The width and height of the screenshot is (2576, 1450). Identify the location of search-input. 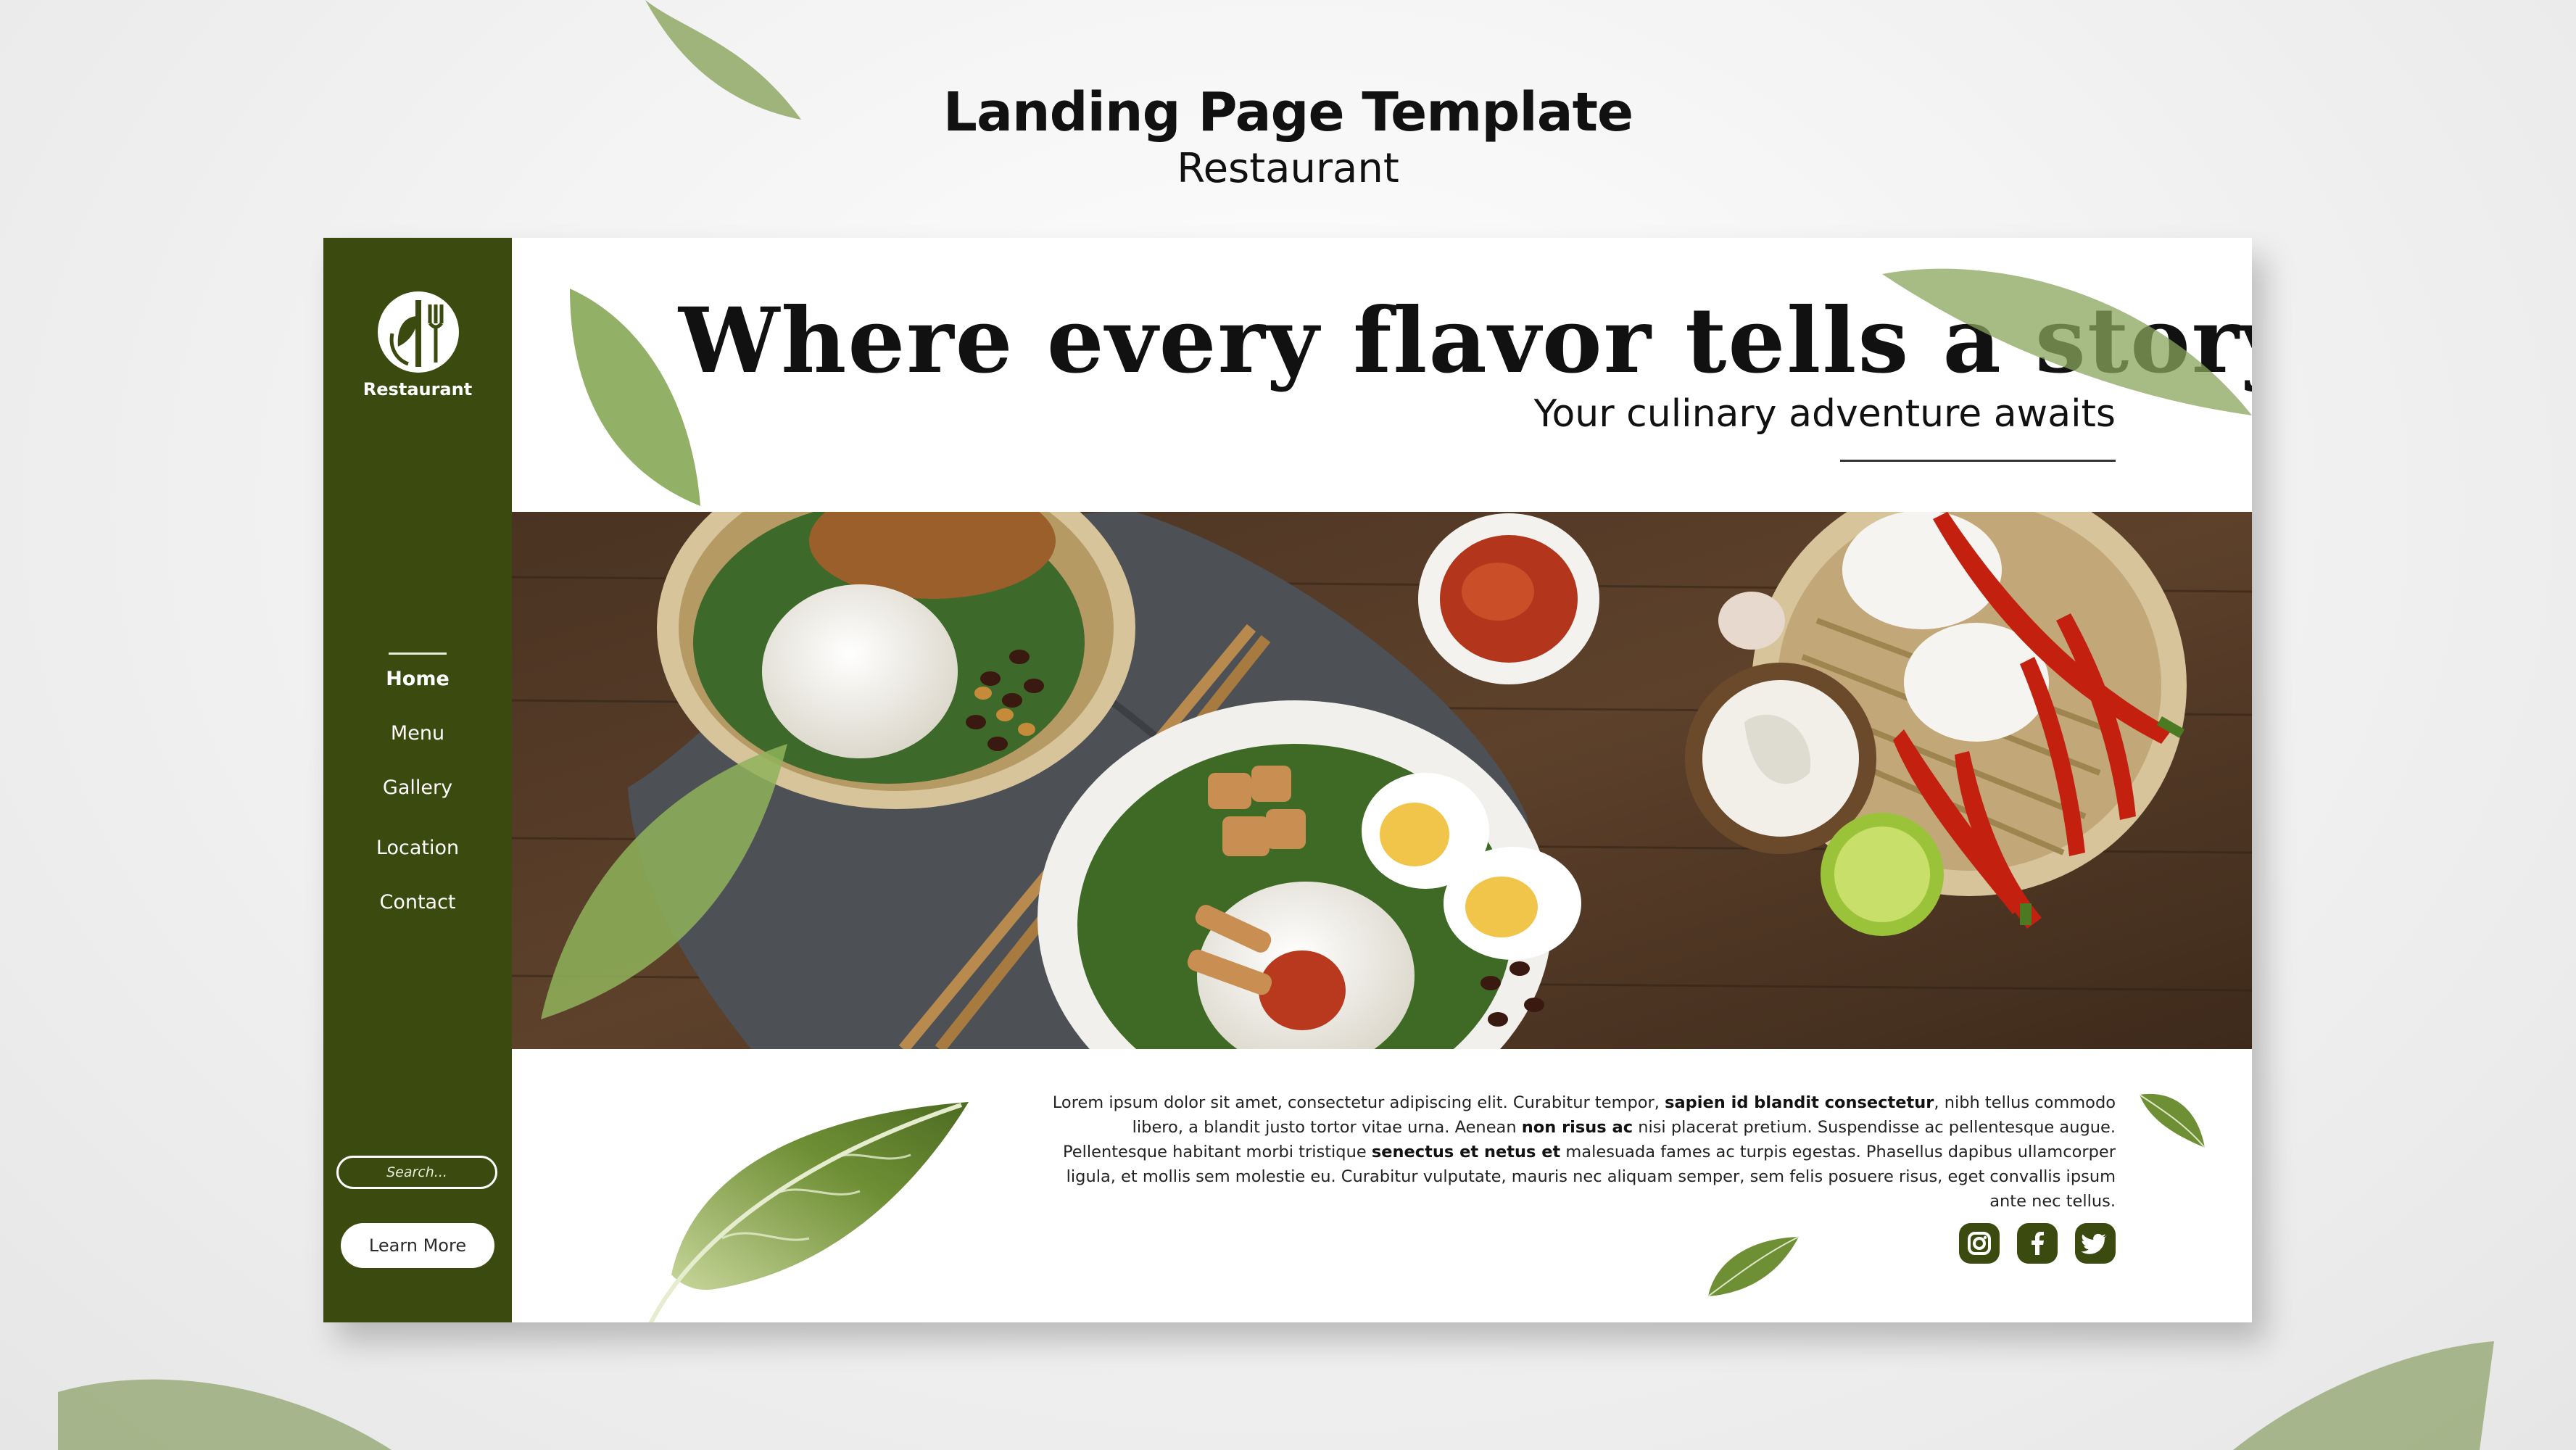
(416, 1172).